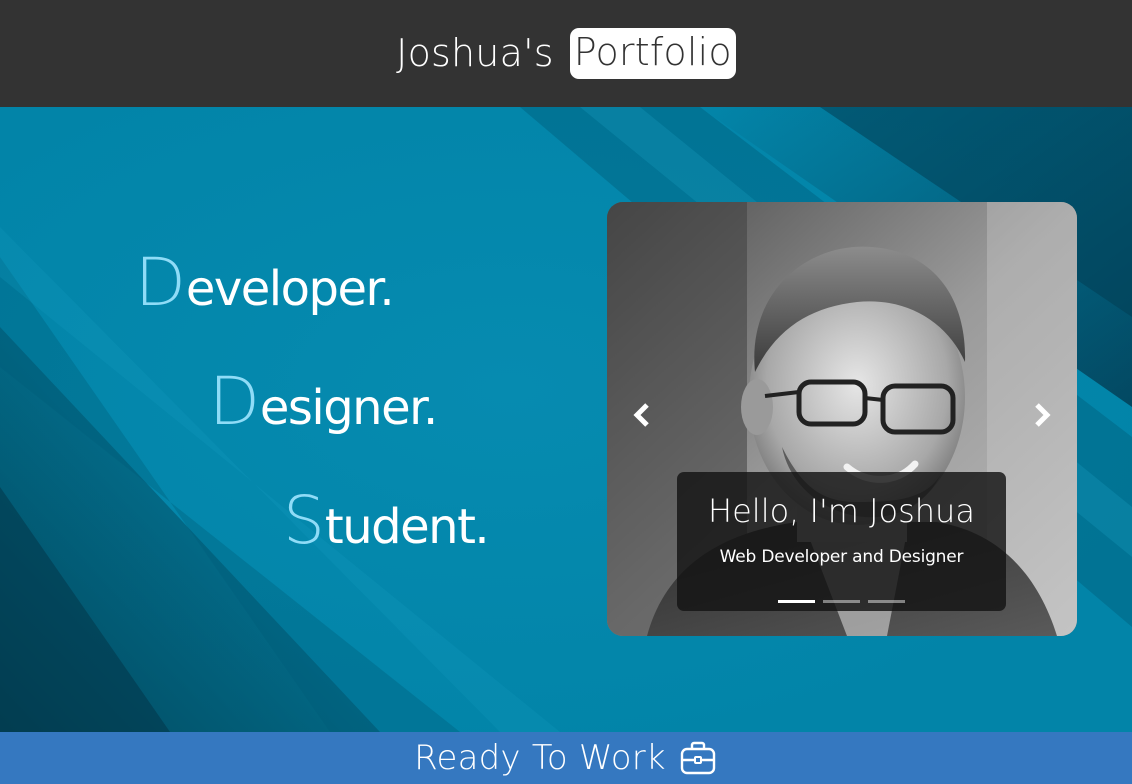 The width and height of the screenshot is (1132, 784). I want to click on carousel-prev-button, so click(643, 415).